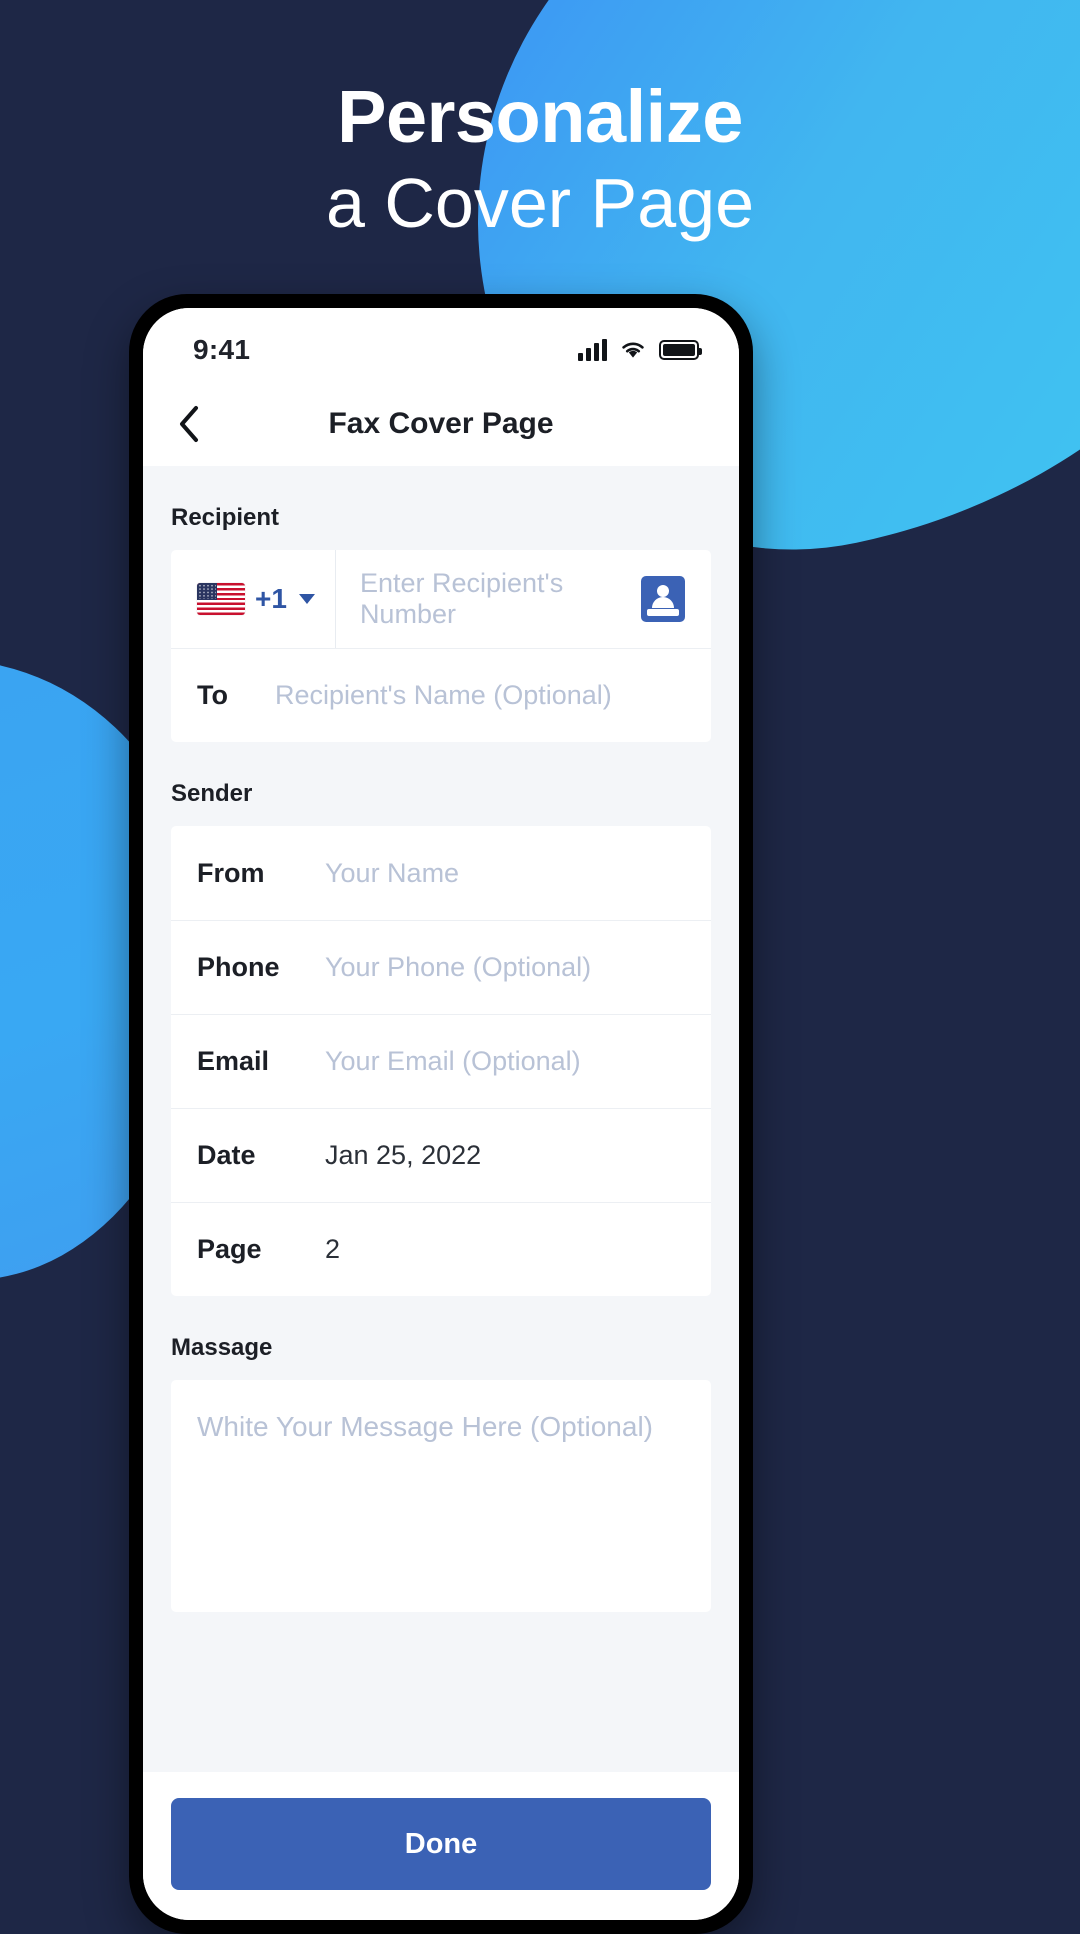 This screenshot has height=1934, width=1080. I want to click on message-placeholder: White Your Message Here (Optional), so click(425, 1426).